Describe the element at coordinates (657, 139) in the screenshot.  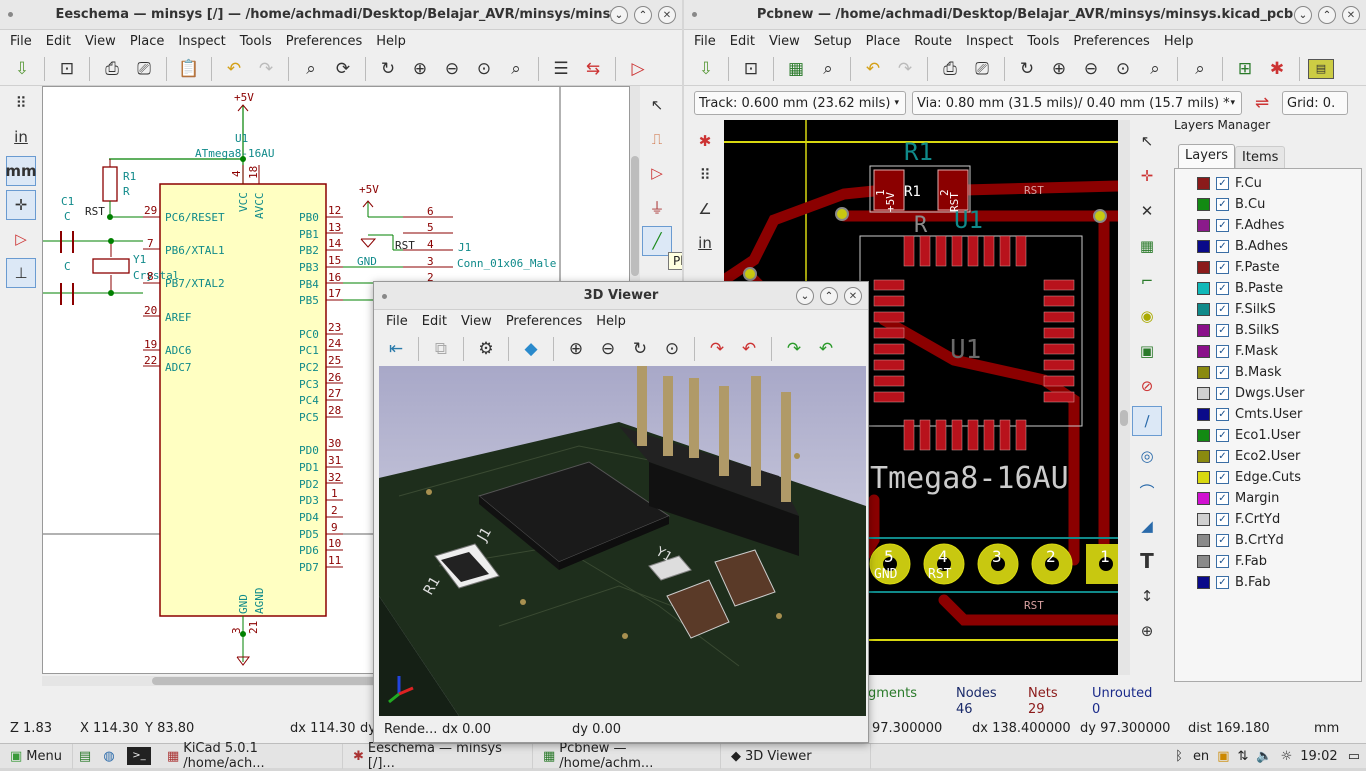
I see `highlight-net-icon: ⎍` at that location.